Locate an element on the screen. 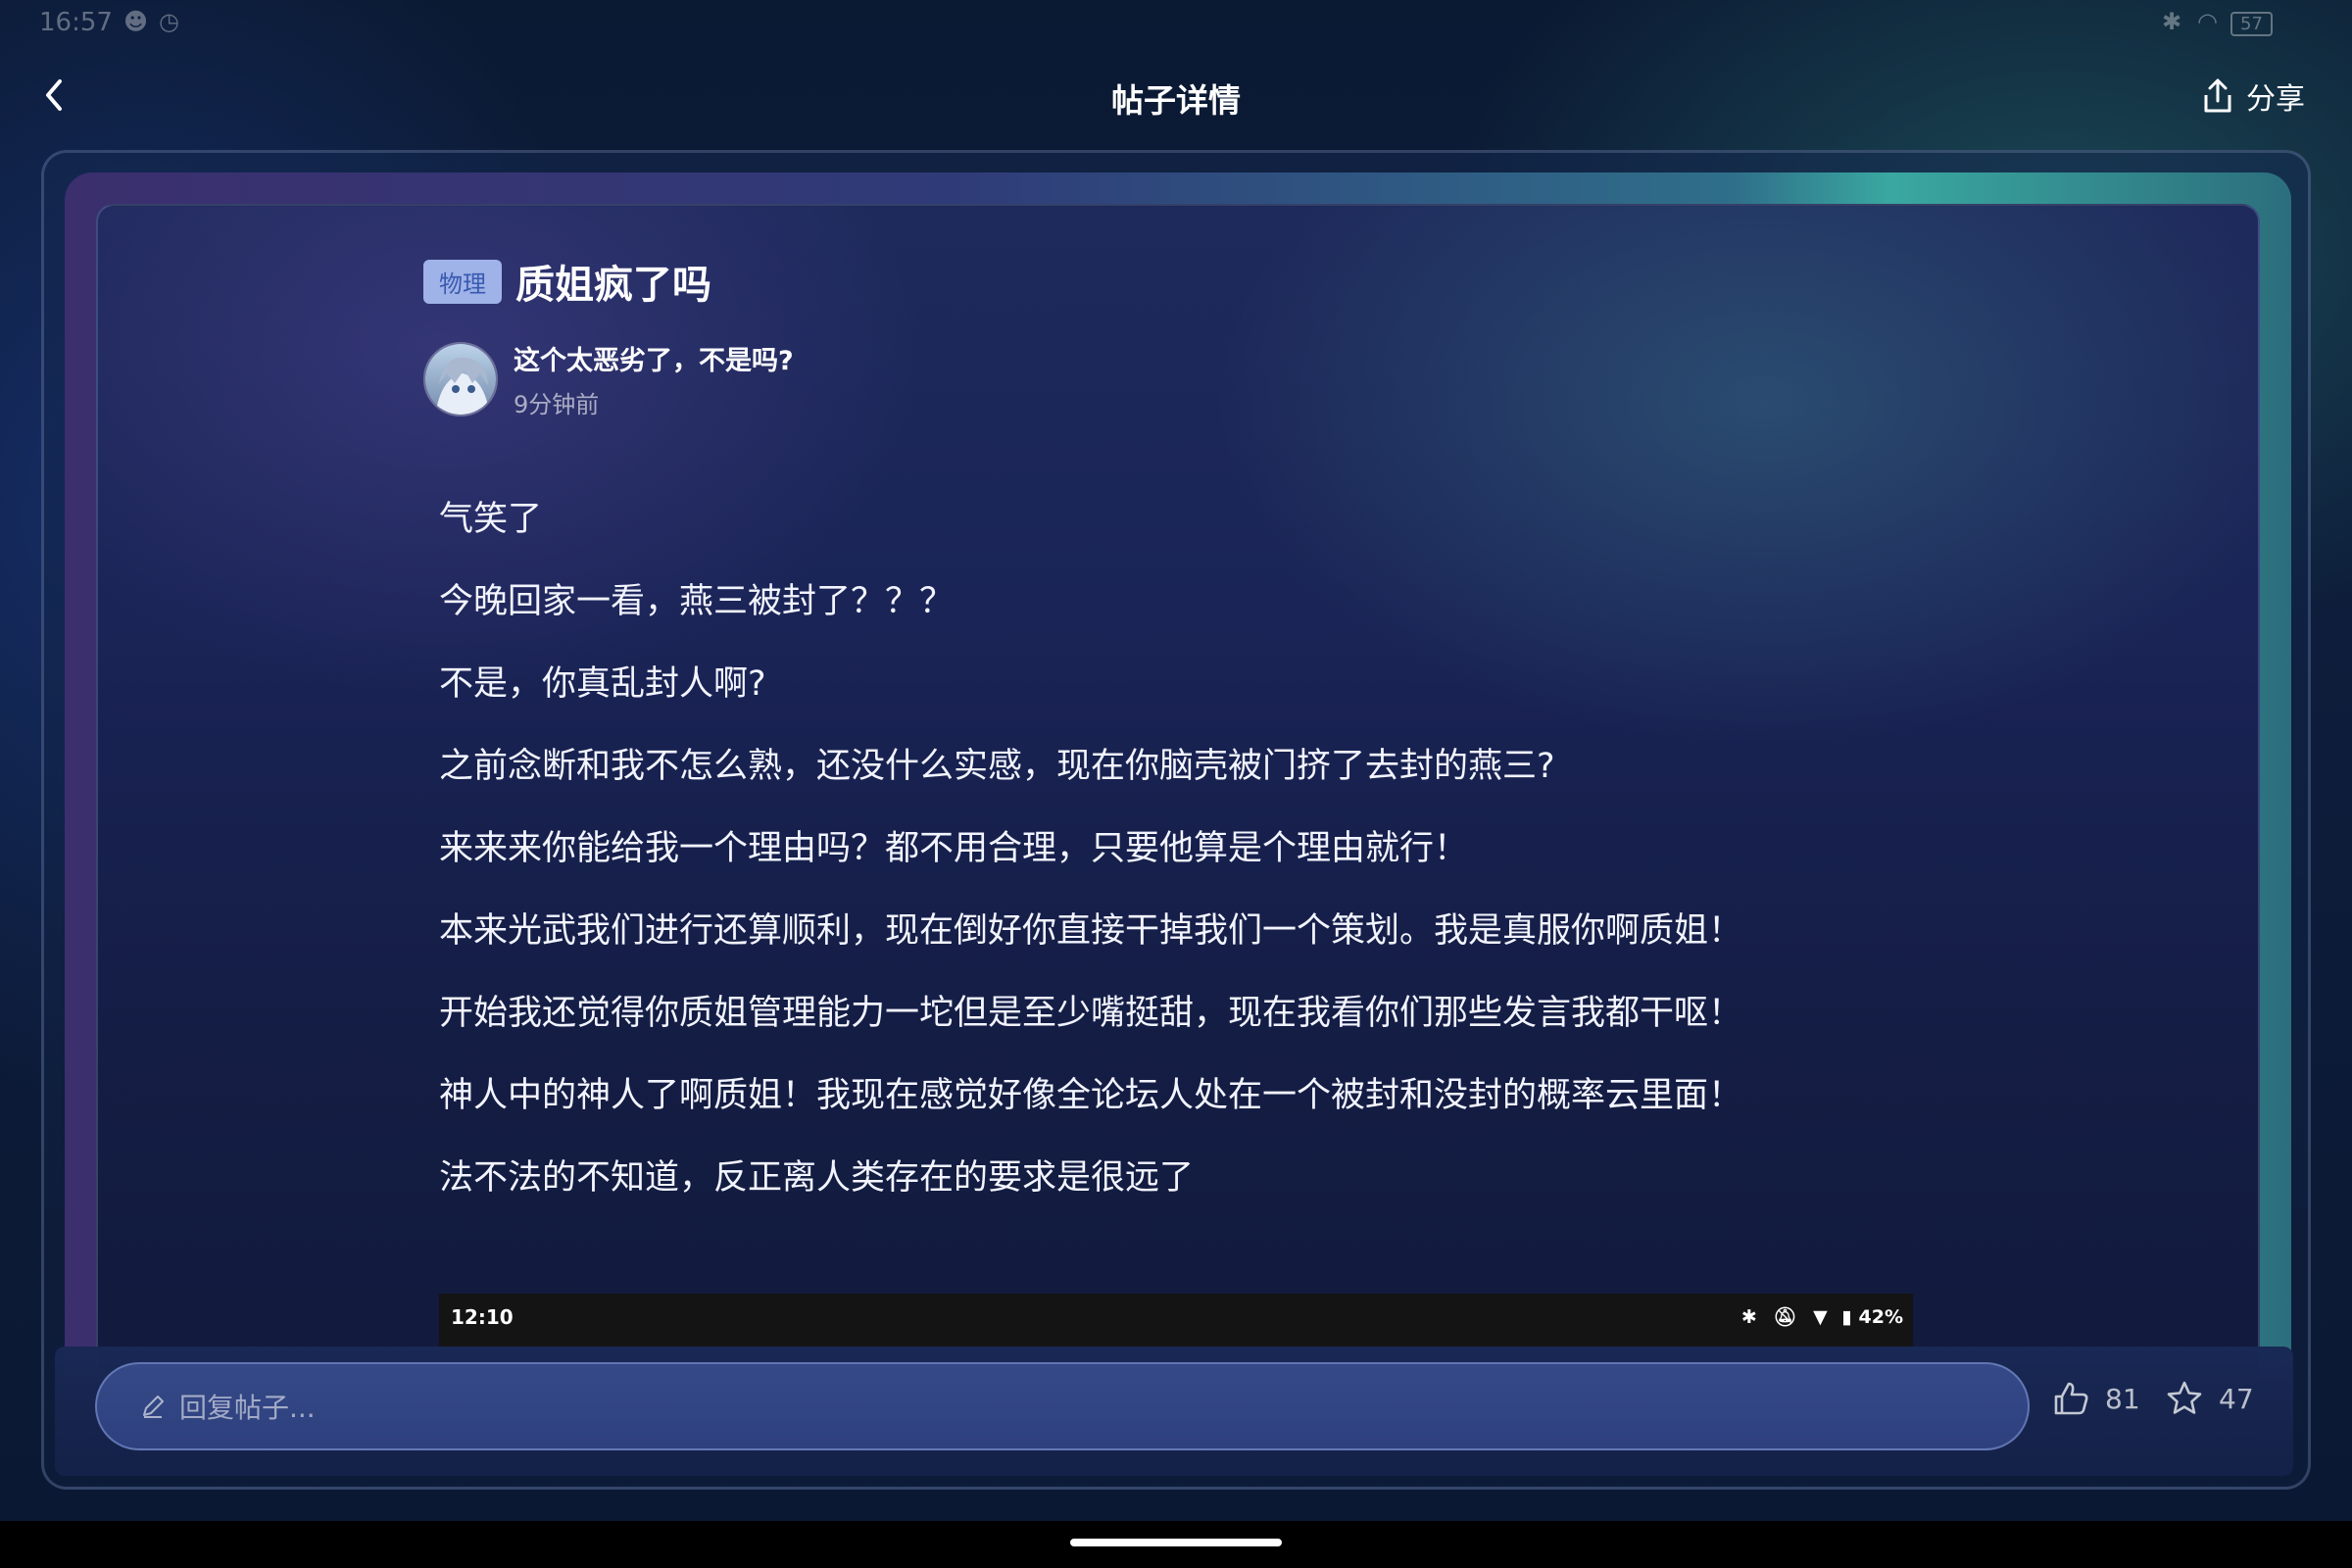 Image resolution: width=2352 pixels, height=1568 pixels. like-count: 81 is located at coordinates (2122, 1398).